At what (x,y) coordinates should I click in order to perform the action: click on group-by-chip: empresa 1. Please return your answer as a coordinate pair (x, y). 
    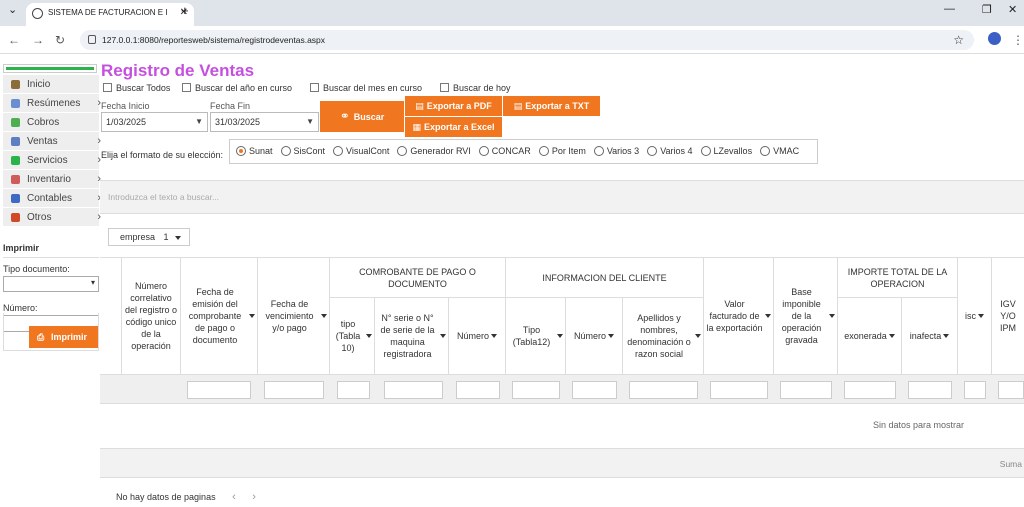
    Looking at the image, I should click on (149, 237).